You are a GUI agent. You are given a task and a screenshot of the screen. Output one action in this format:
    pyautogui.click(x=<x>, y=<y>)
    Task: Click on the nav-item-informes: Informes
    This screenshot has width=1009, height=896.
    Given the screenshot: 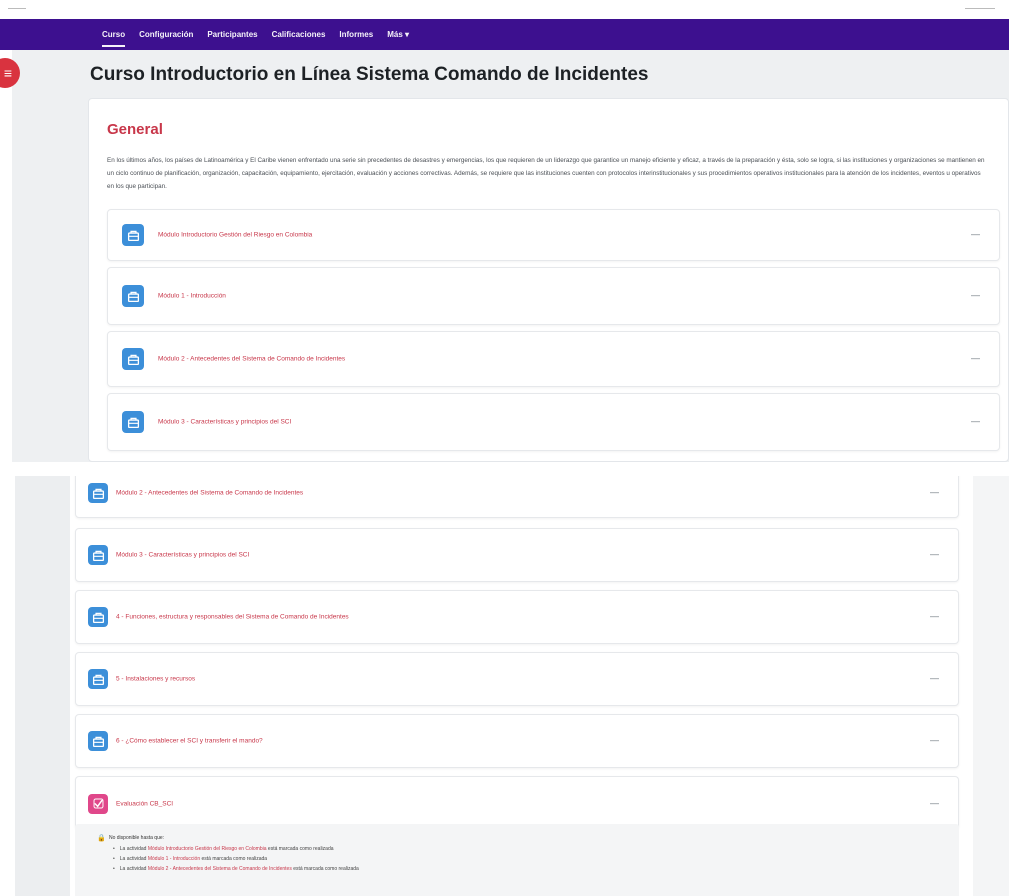 What is the action you would take?
    pyautogui.click(x=356, y=34)
    